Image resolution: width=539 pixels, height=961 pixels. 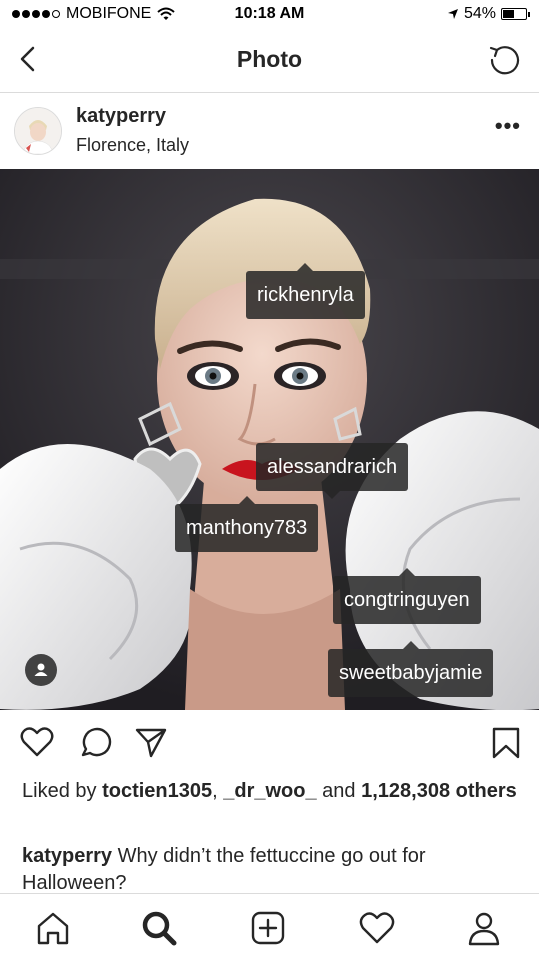 I want to click on nav-bar: Photo, so click(x=269, y=61).